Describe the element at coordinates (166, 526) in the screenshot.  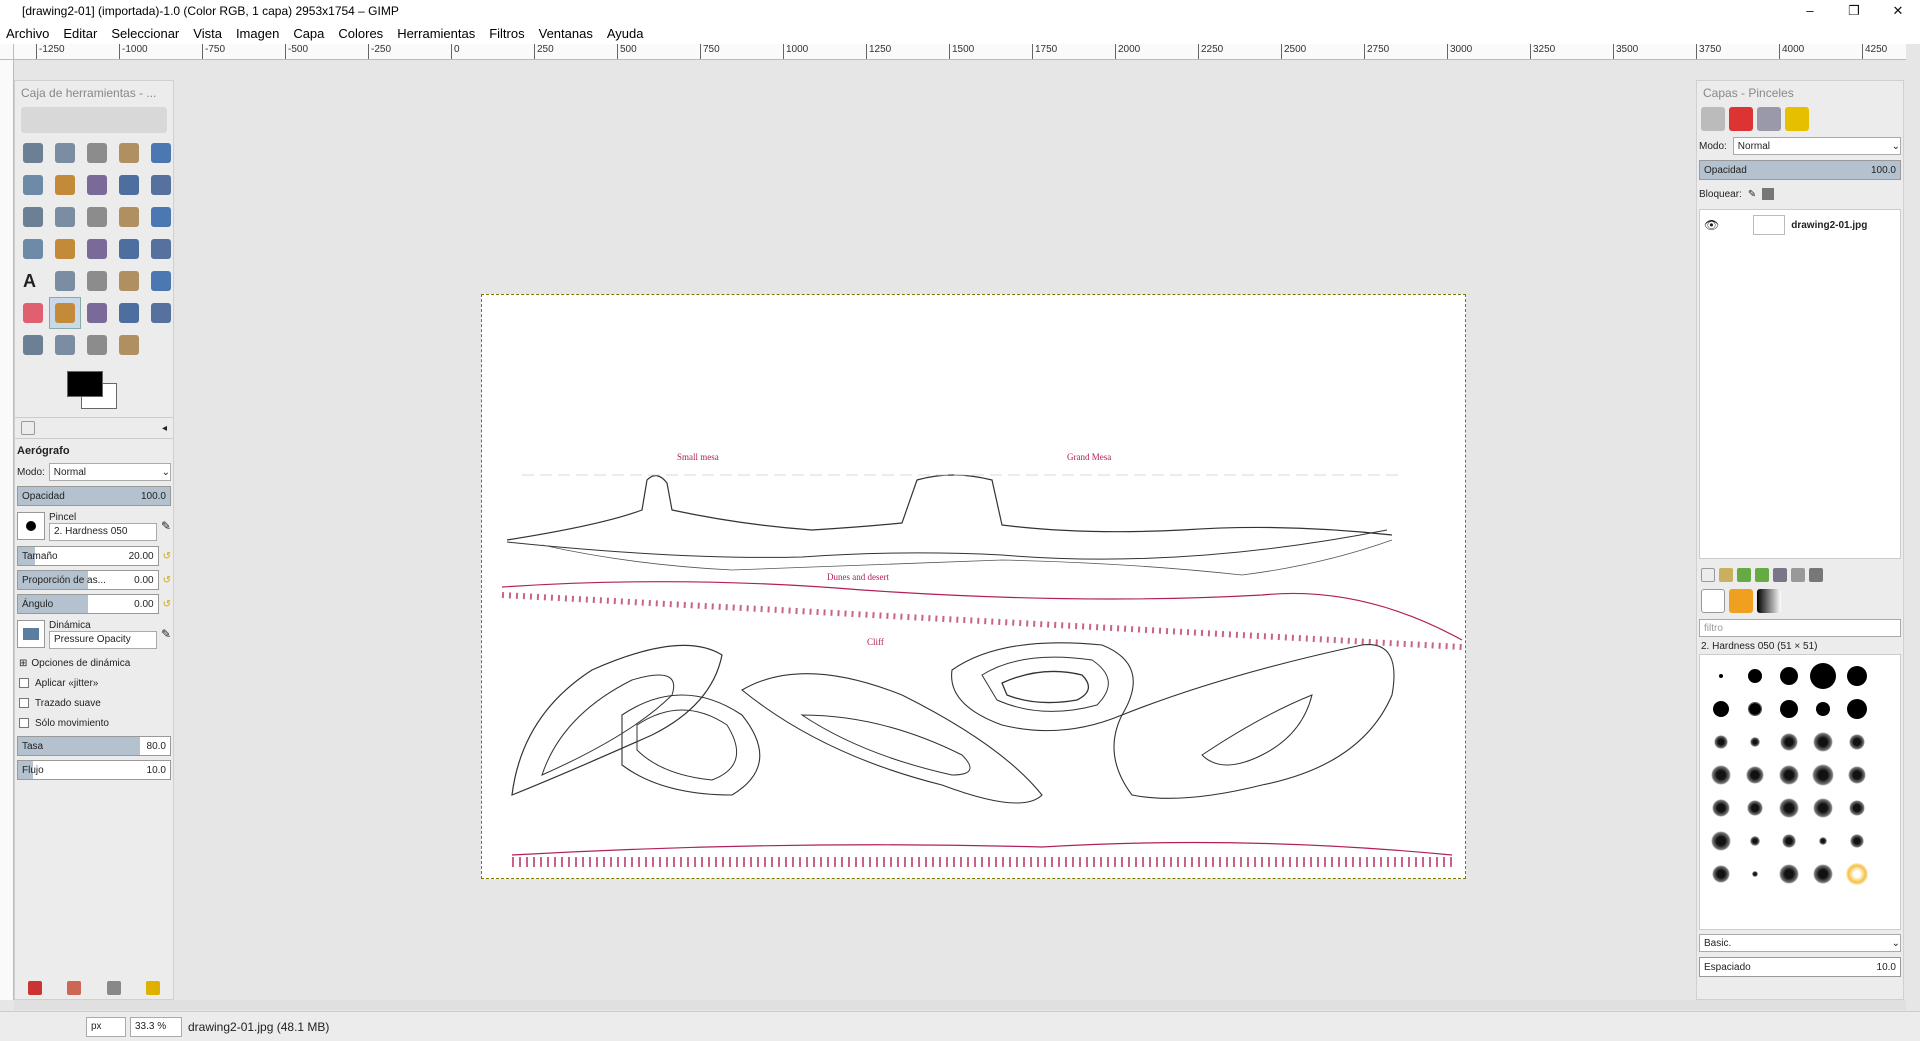
I see `edit-brush-icon: ✎` at that location.